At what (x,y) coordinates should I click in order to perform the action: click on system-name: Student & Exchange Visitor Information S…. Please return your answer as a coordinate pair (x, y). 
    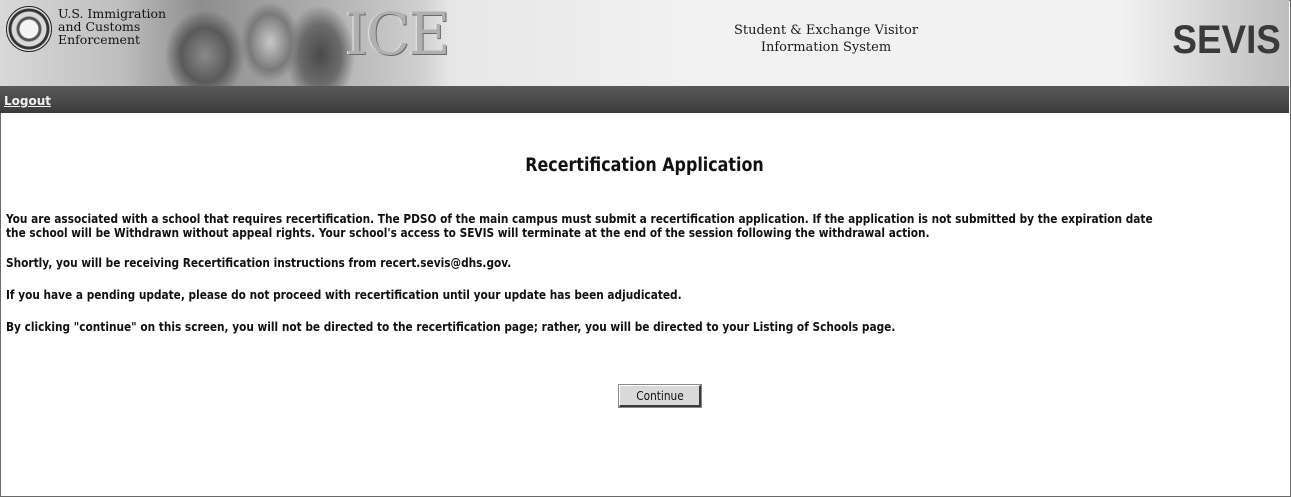
    Looking at the image, I should click on (826, 39).